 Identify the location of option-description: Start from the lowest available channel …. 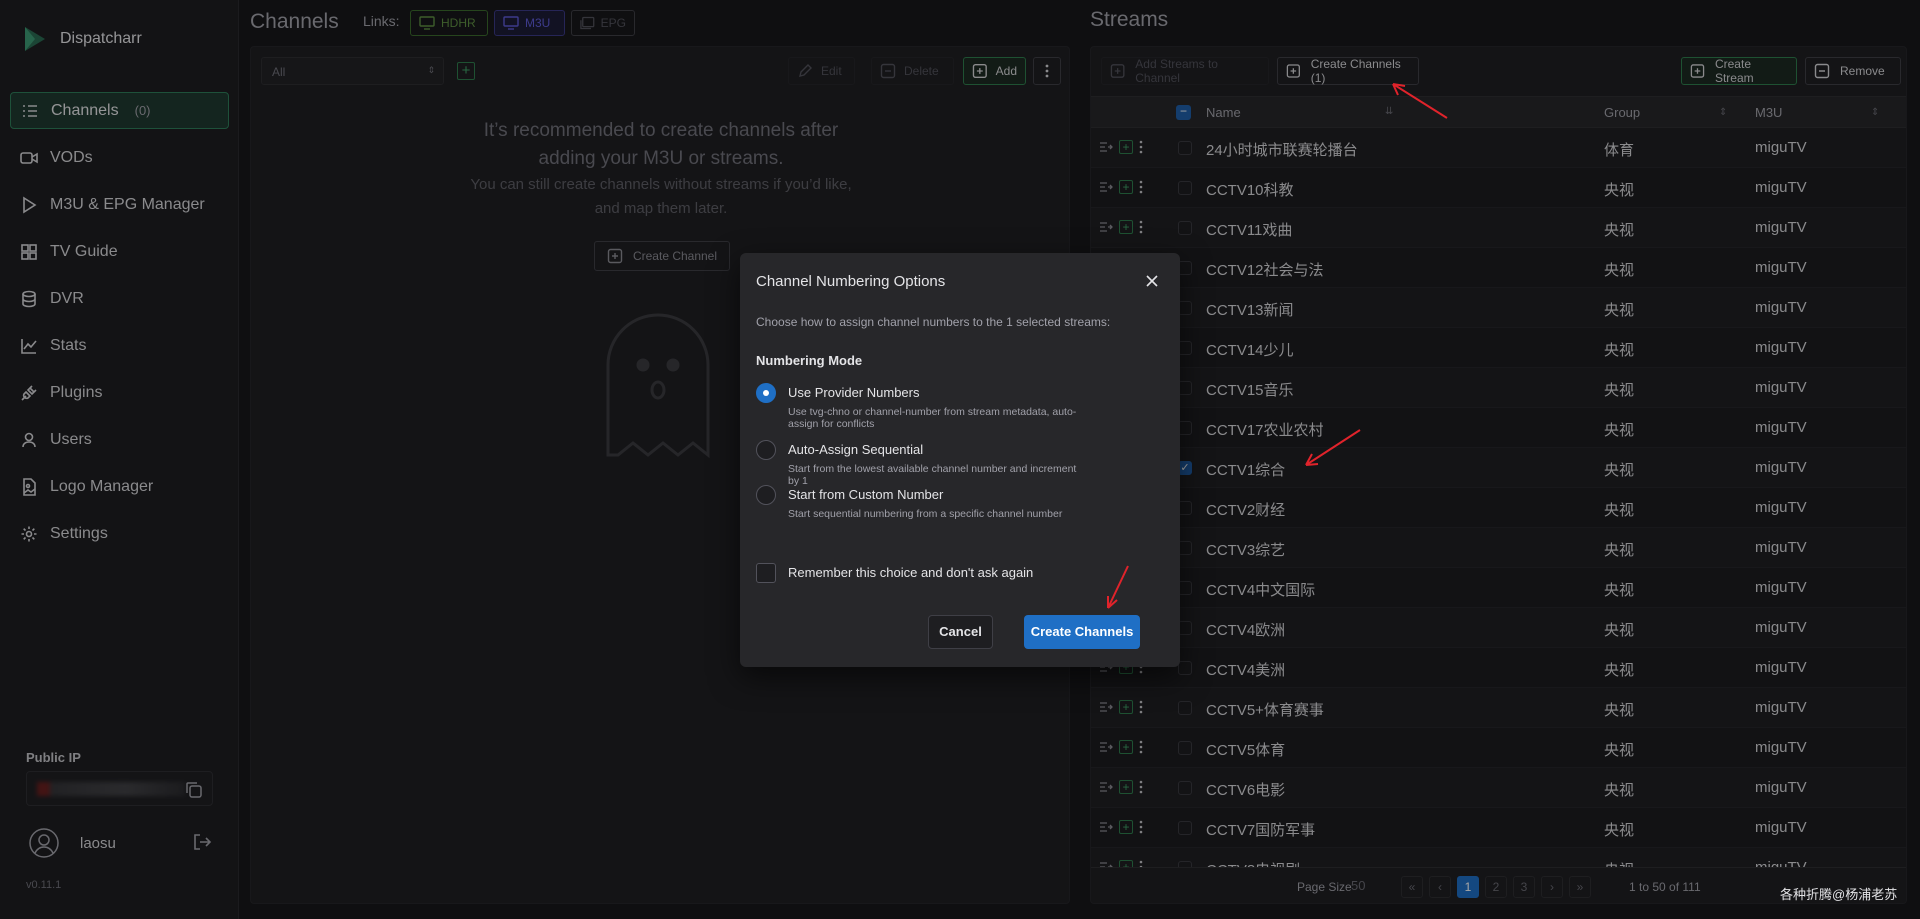
(932, 475).